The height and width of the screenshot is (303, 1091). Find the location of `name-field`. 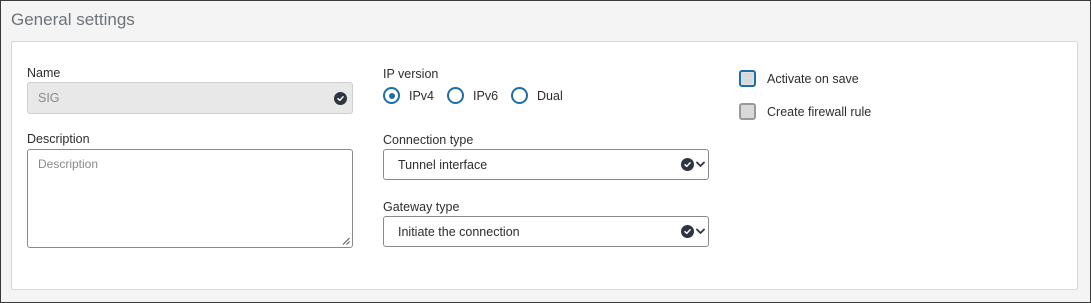

name-field is located at coordinates (190, 98).